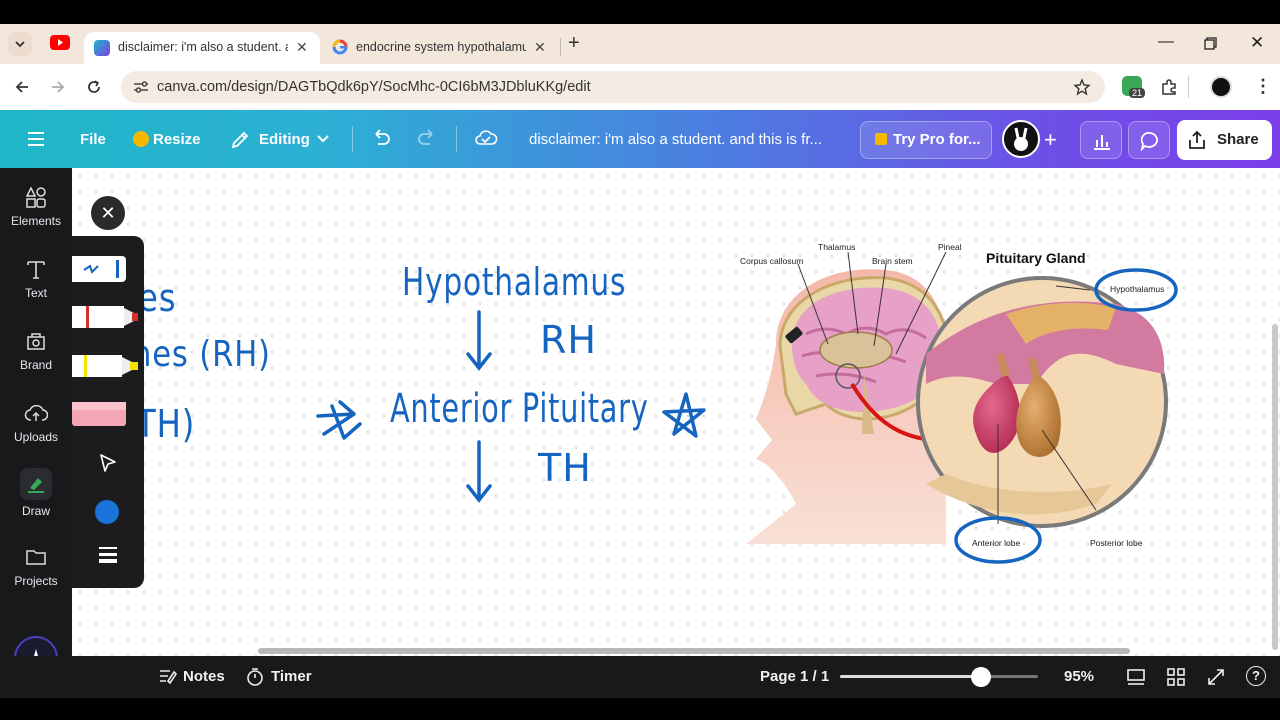  I want to click on crown-icon, so click(141, 139).